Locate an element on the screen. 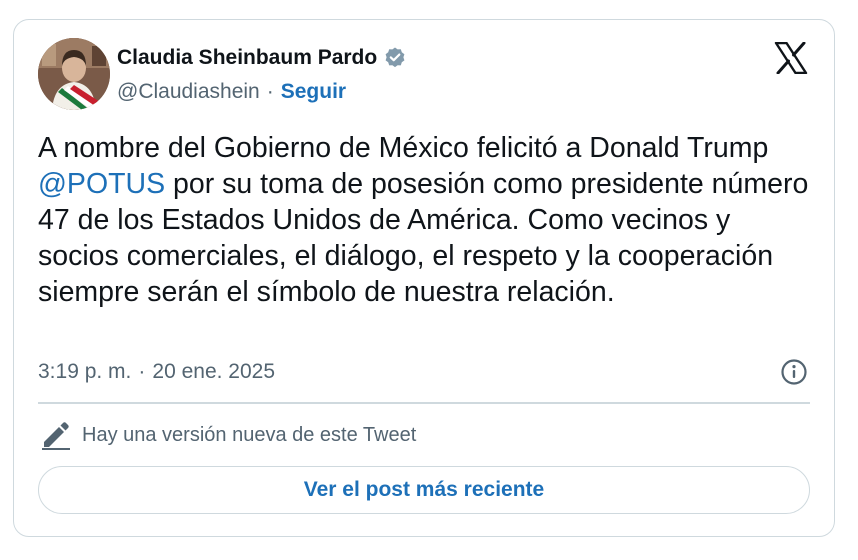 The width and height of the screenshot is (858, 560). author-name-row: Claudia Sheinbaum Pardo is located at coordinates (262, 58).